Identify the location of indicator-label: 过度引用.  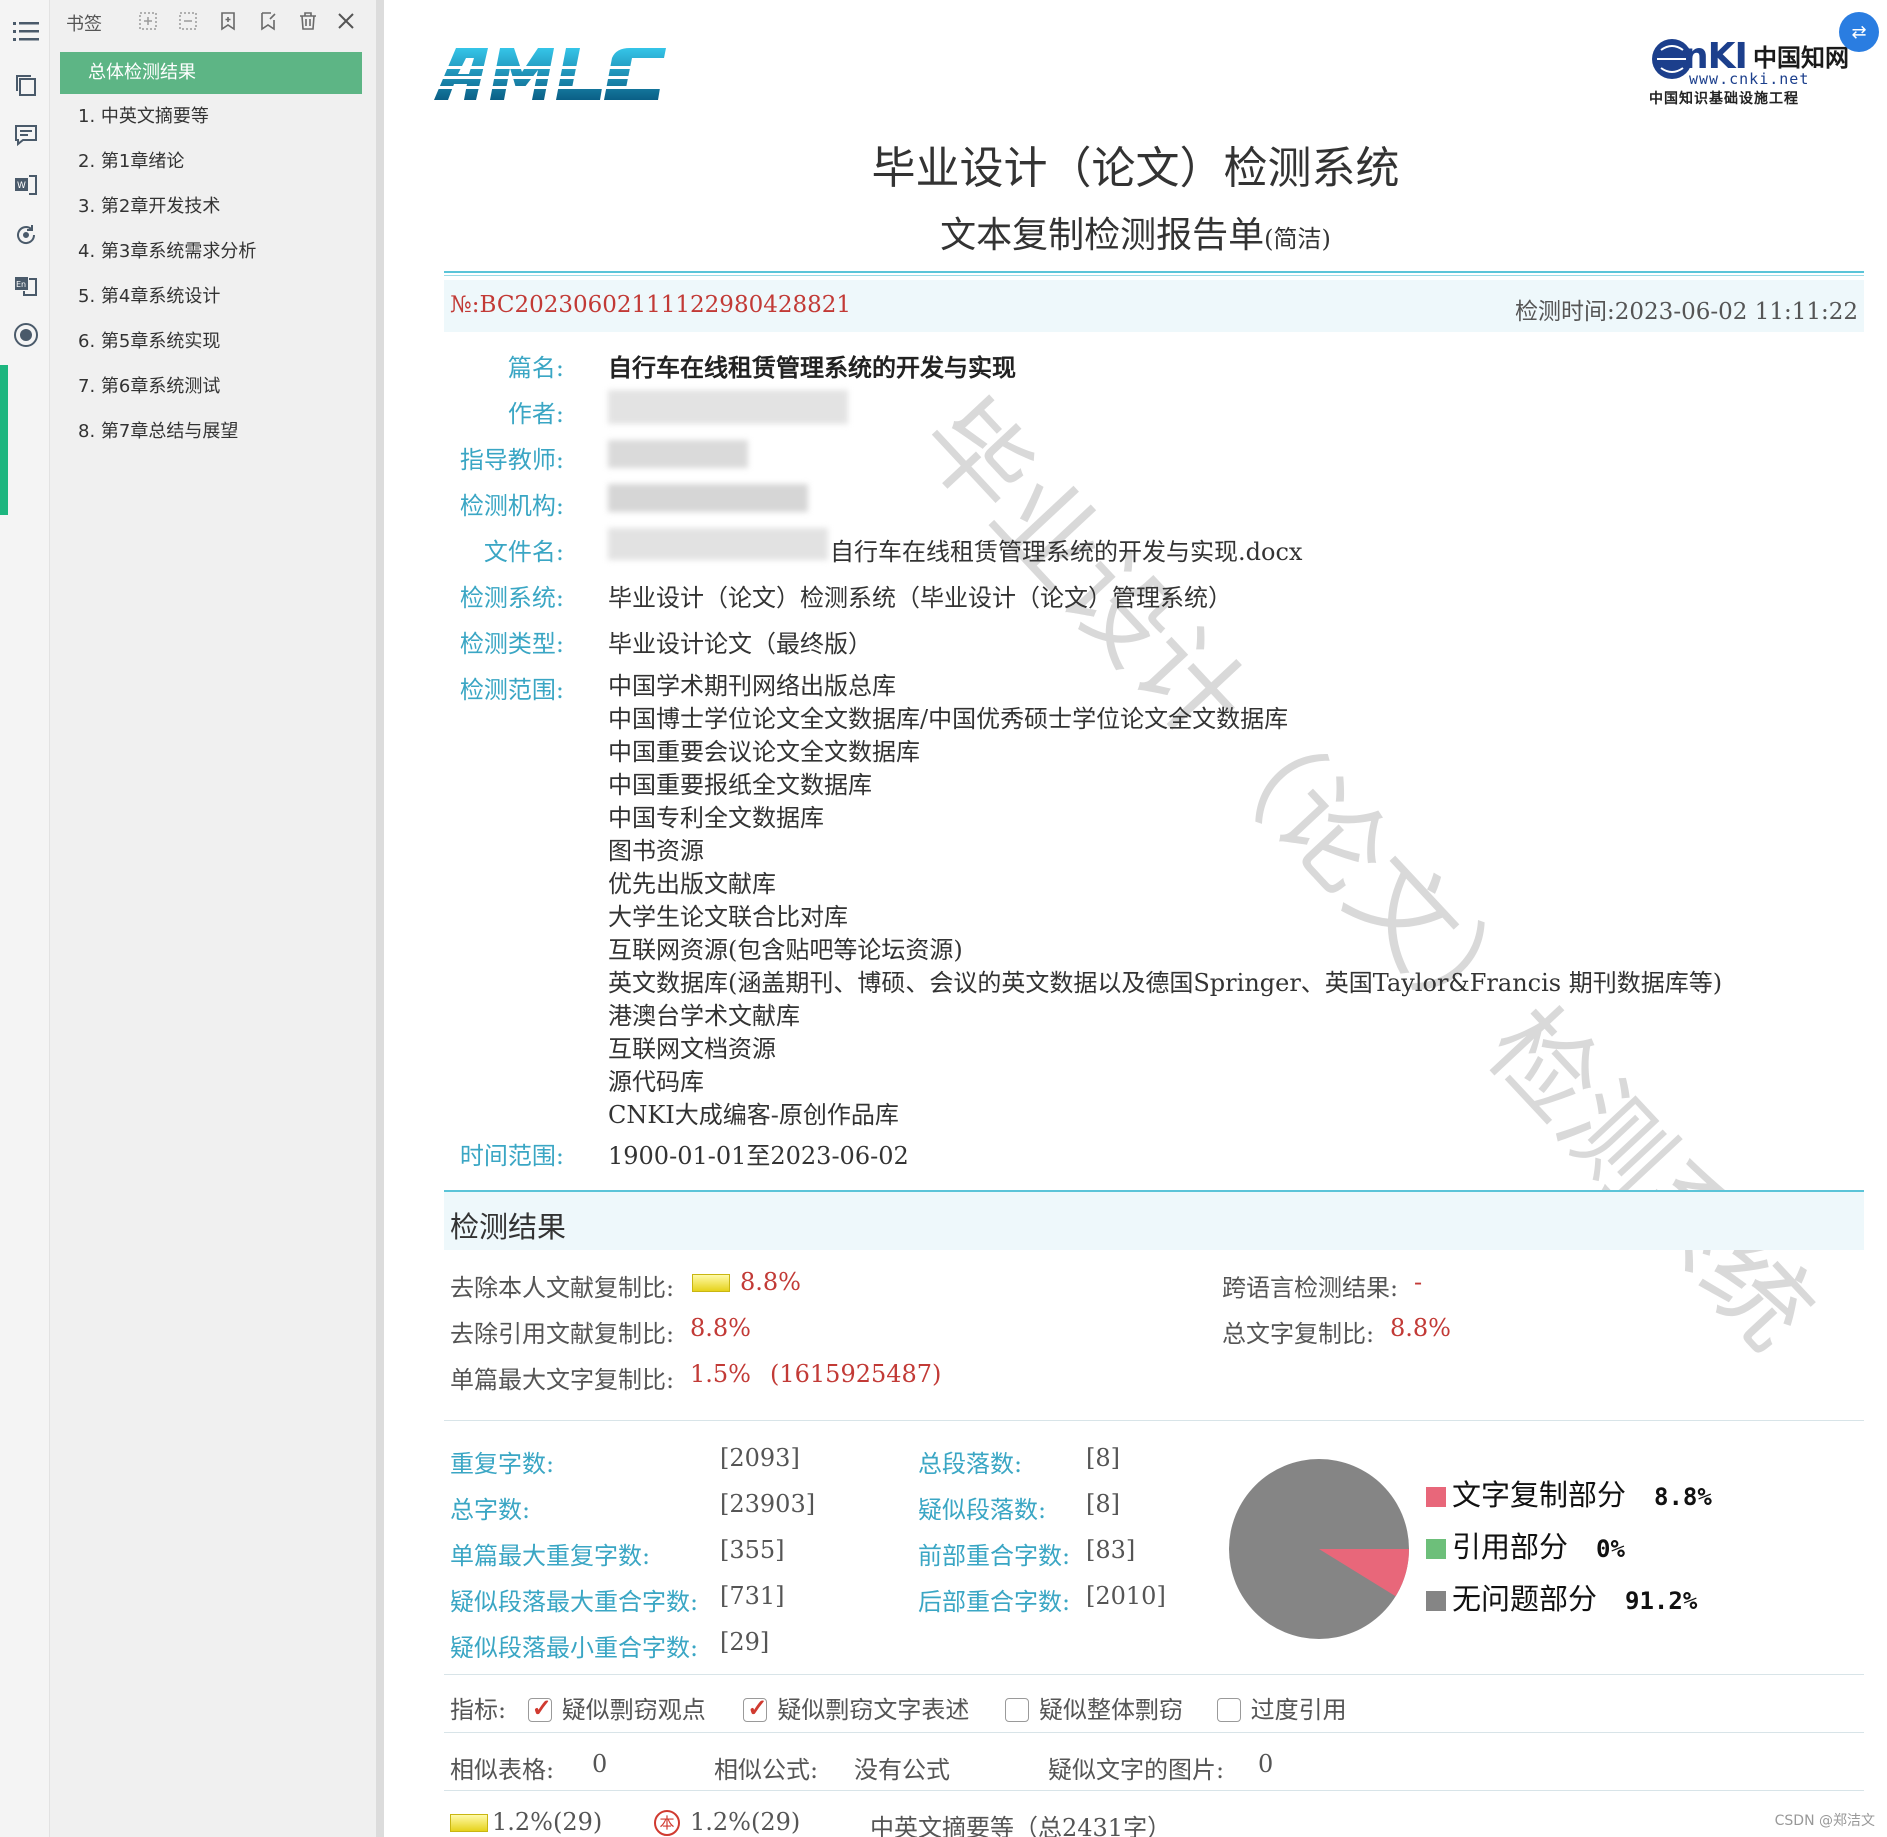
(1298, 1710).